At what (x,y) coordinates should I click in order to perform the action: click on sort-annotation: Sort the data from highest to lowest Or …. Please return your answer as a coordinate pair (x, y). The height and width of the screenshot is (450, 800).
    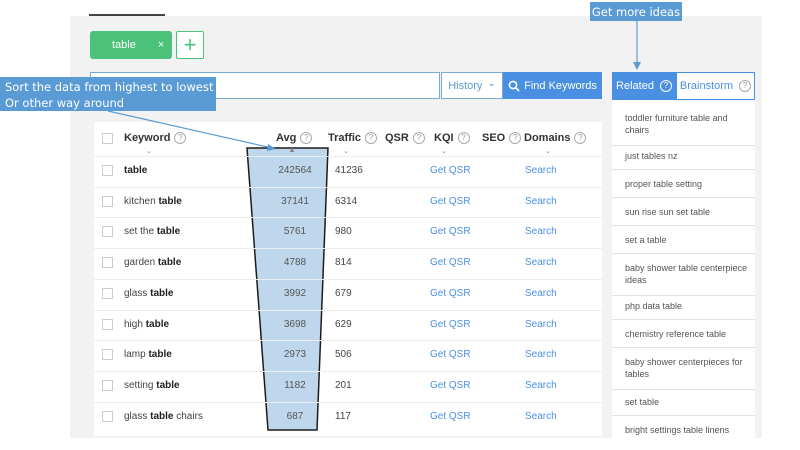
    Looking at the image, I should click on (108, 94).